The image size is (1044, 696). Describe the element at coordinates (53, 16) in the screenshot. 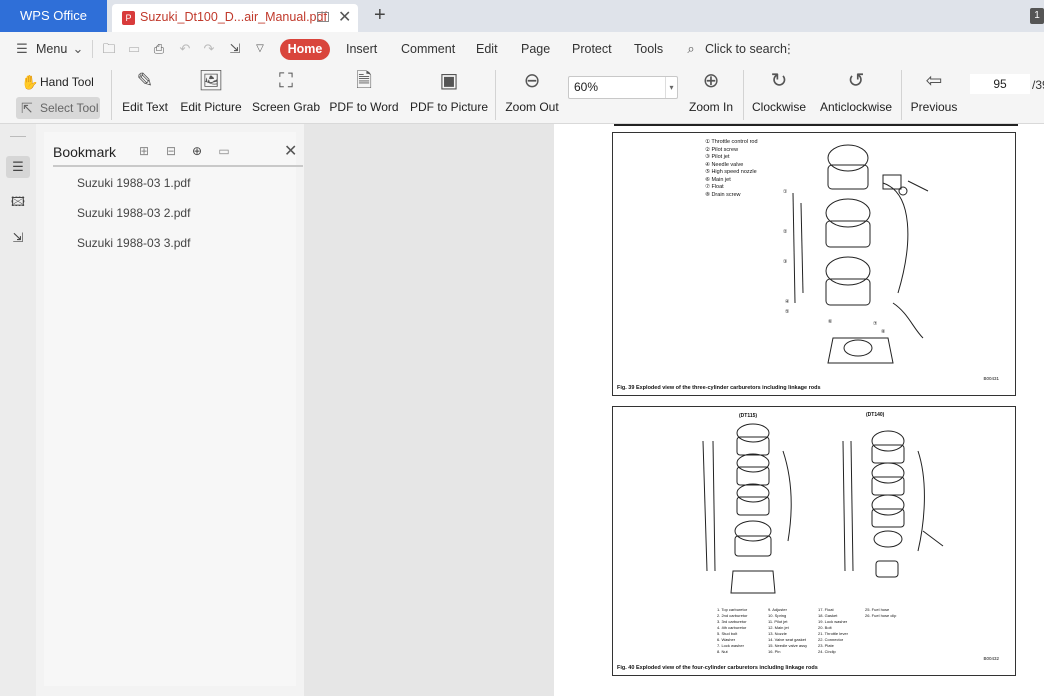

I see `wps-office-tab: WPS Office` at that location.